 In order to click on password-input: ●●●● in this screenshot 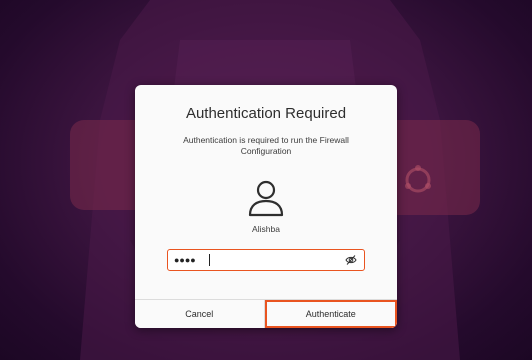, I will do `click(266, 260)`.